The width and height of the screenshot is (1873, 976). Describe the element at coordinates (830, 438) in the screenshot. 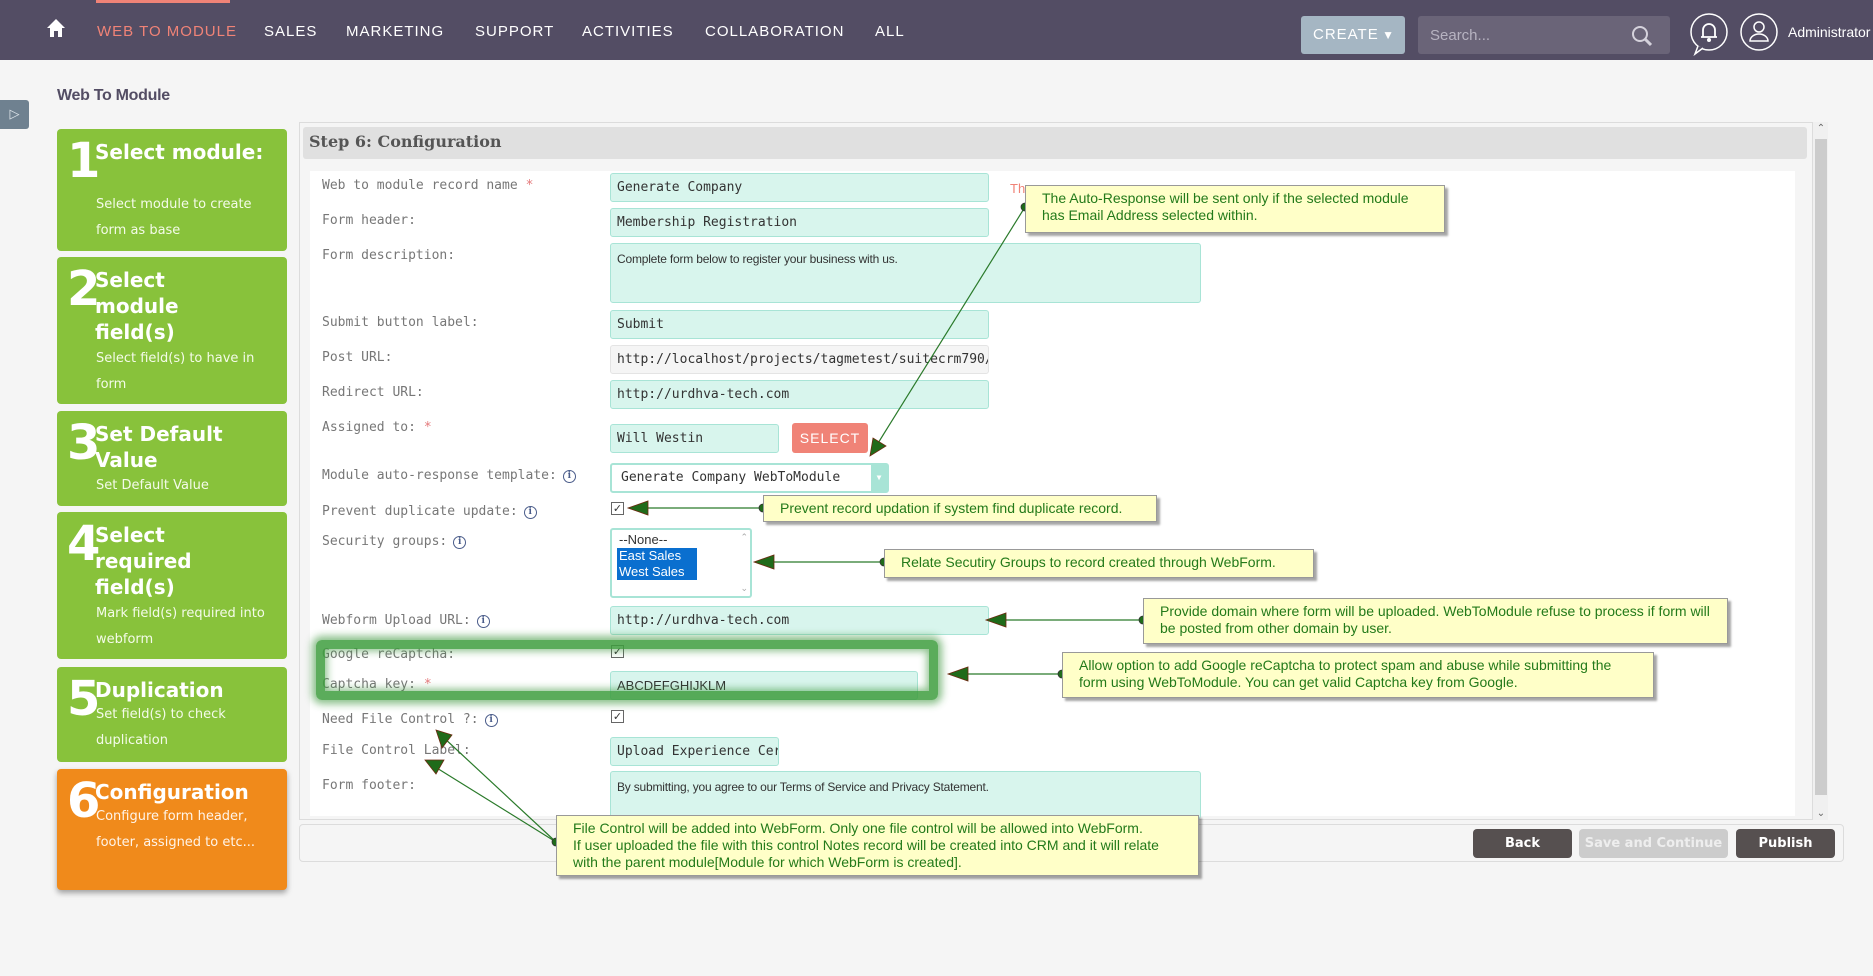

I see `select-user-button: SELECT` at that location.